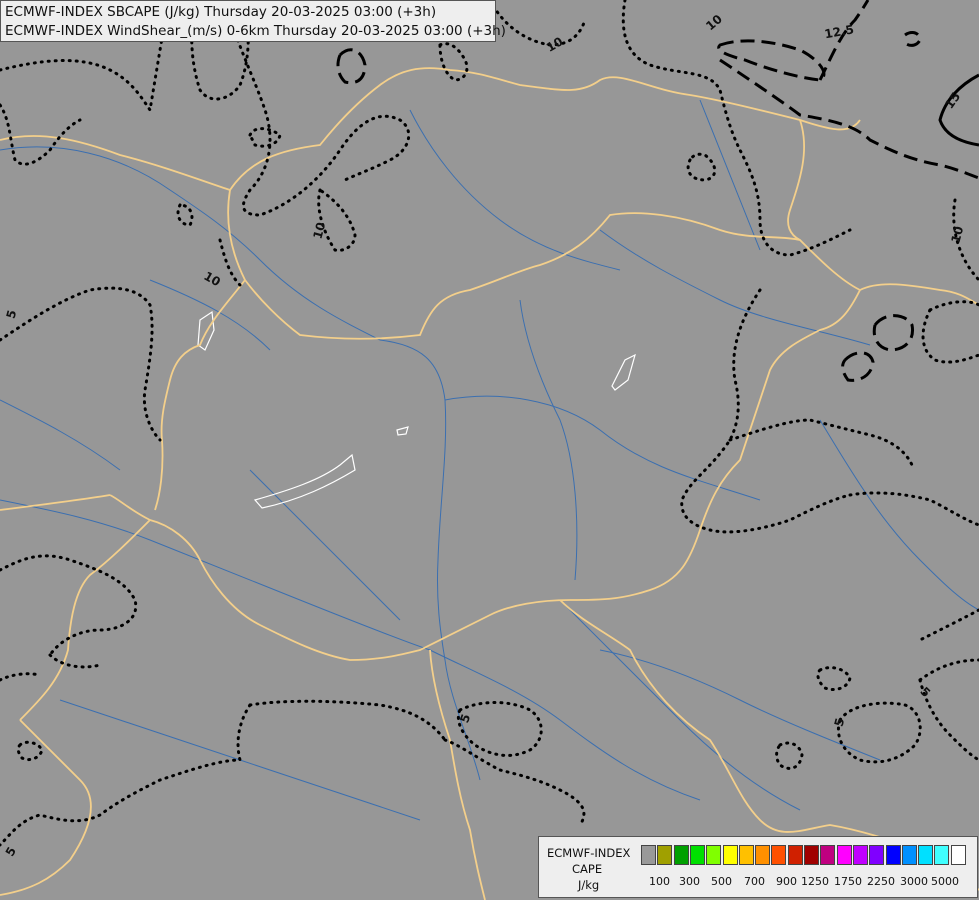 This screenshot has height=900, width=979. I want to click on legend-tick-label: 300, so click(689, 881).